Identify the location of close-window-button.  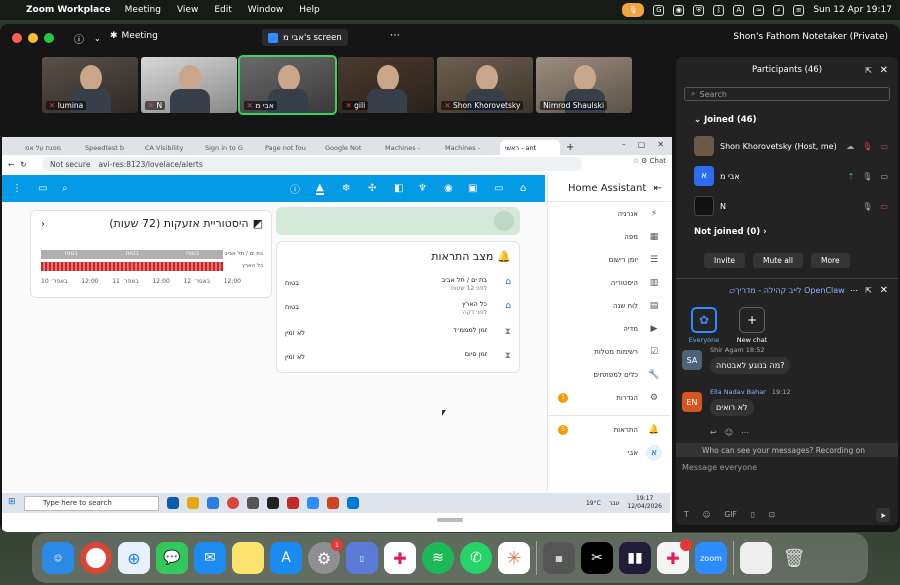
(17, 38).